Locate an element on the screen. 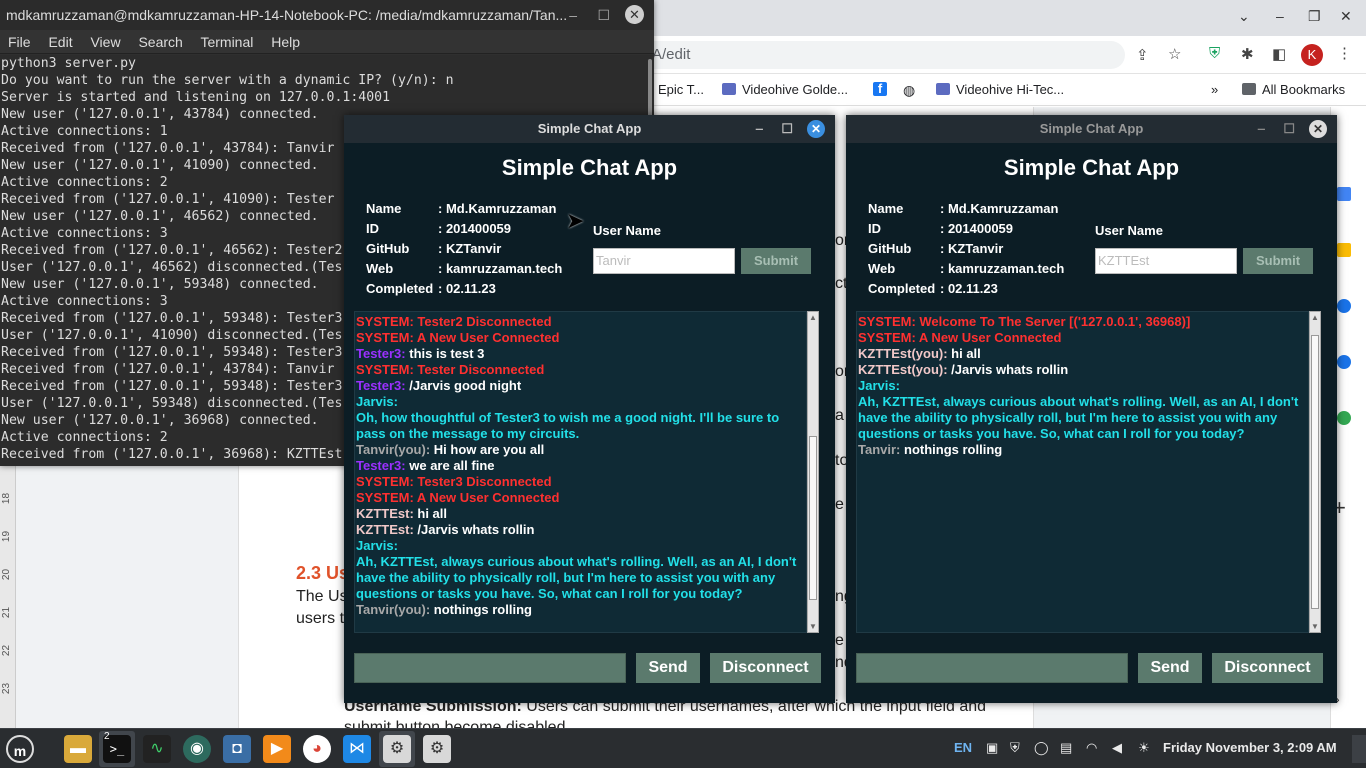 The image size is (1366, 768). facebook-icon: f is located at coordinates (880, 89).